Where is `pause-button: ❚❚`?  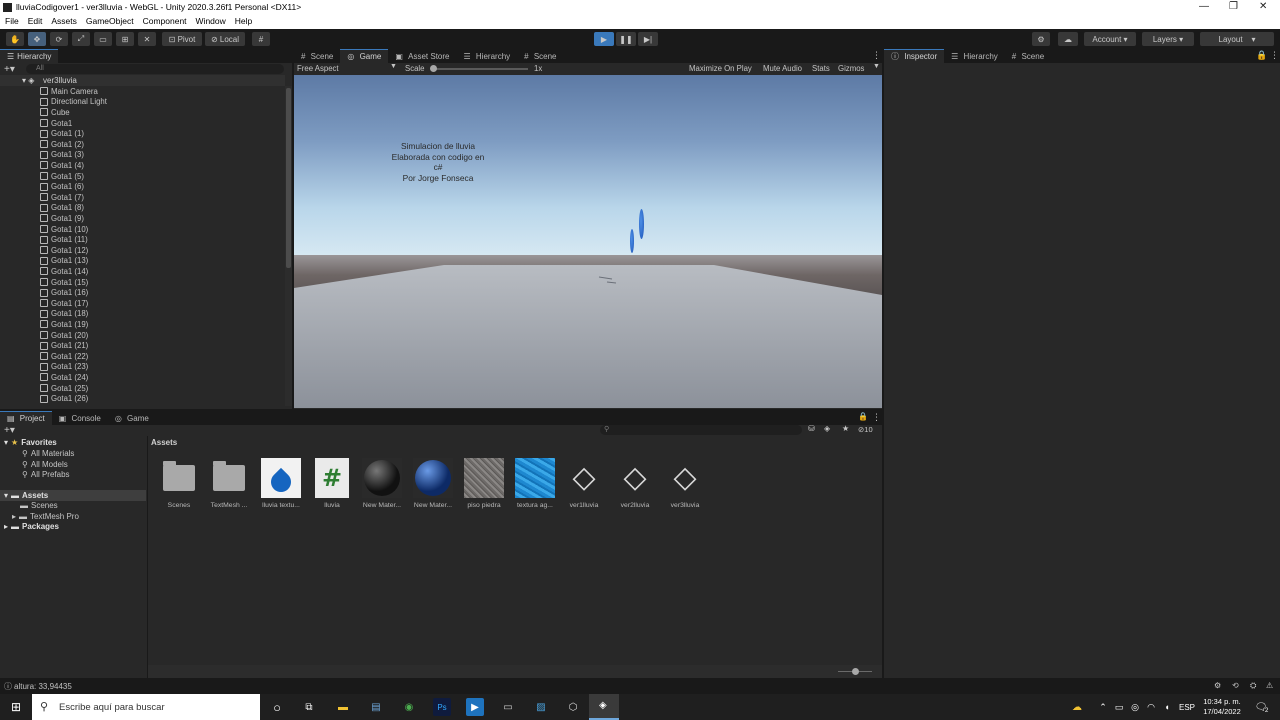 pause-button: ❚❚ is located at coordinates (626, 39).